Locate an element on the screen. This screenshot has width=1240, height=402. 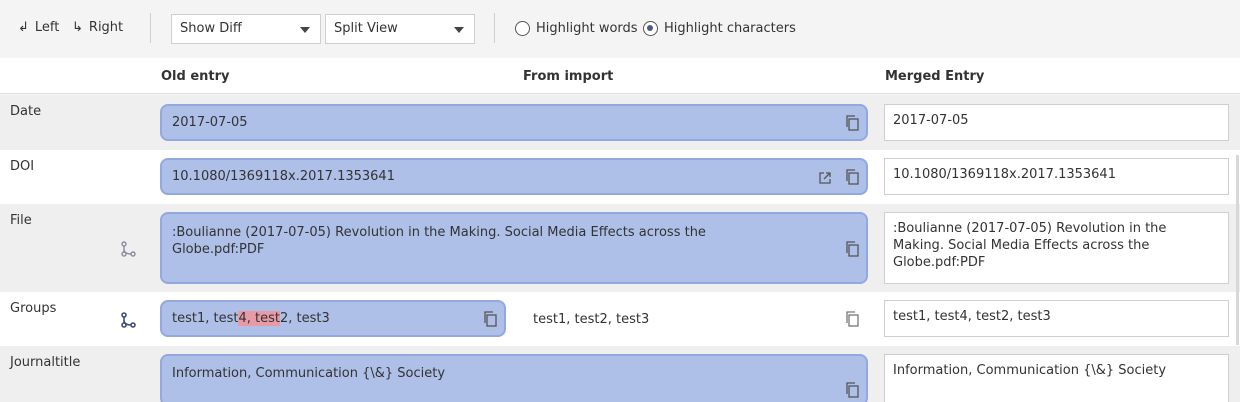
old-value-text: 10.1080/1369118x.2017.1353641 is located at coordinates (283, 176).